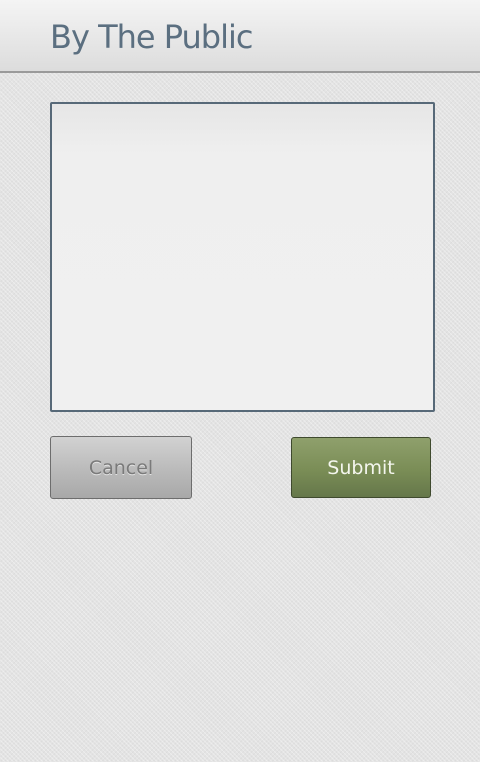  What do you see at coordinates (361, 467) in the screenshot?
I see `submit-button: Submit` at bounding box center [361, 467].